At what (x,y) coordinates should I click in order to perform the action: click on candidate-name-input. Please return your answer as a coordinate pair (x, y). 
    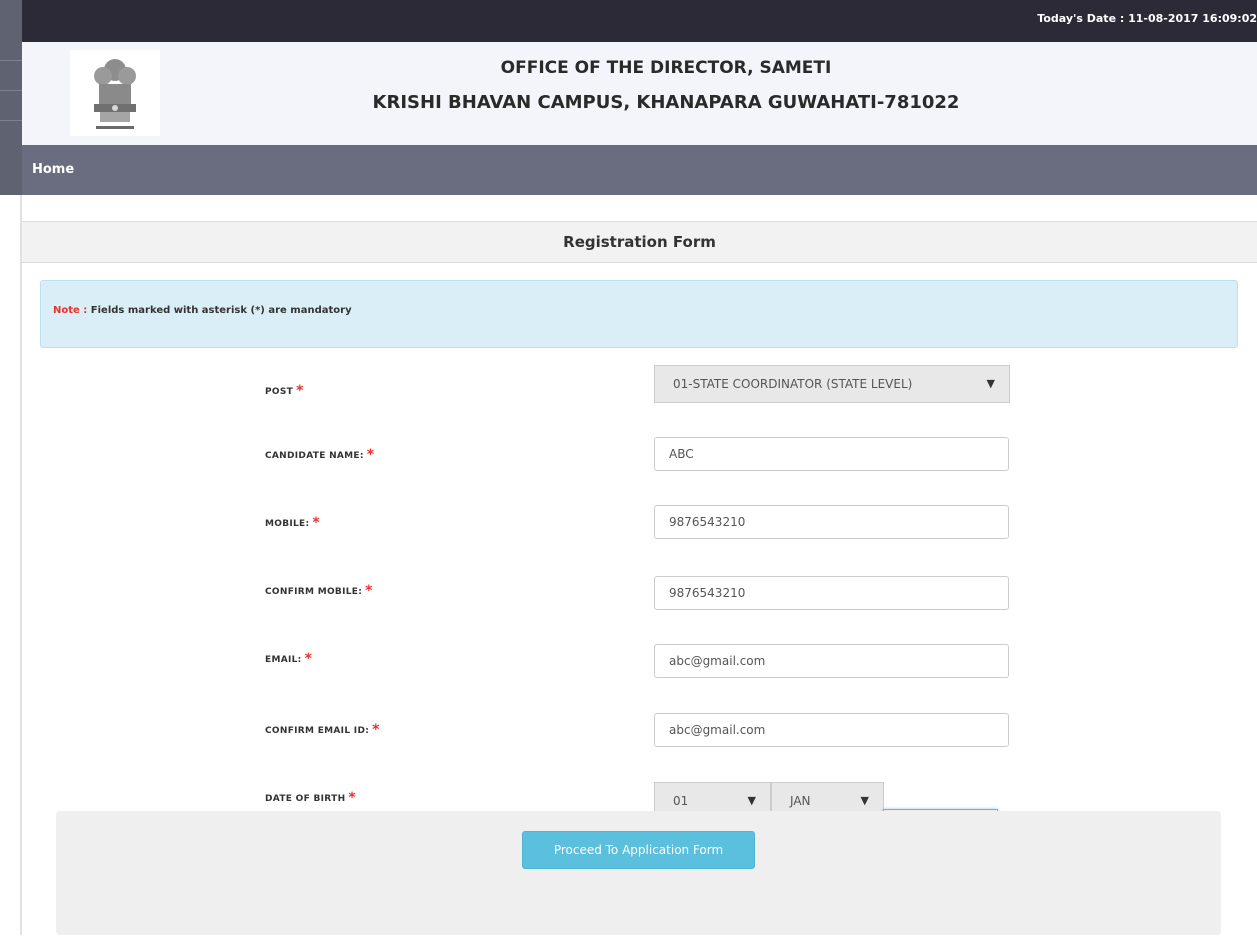
    Looking at the image, I should click on (831, 454).